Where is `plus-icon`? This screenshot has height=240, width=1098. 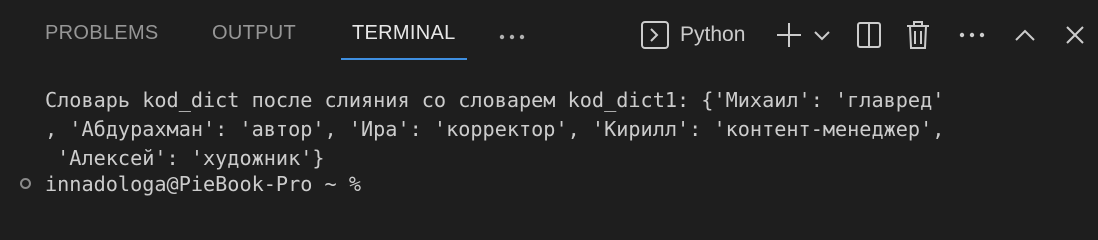 plus-icon is located at coordinates (789, 35).